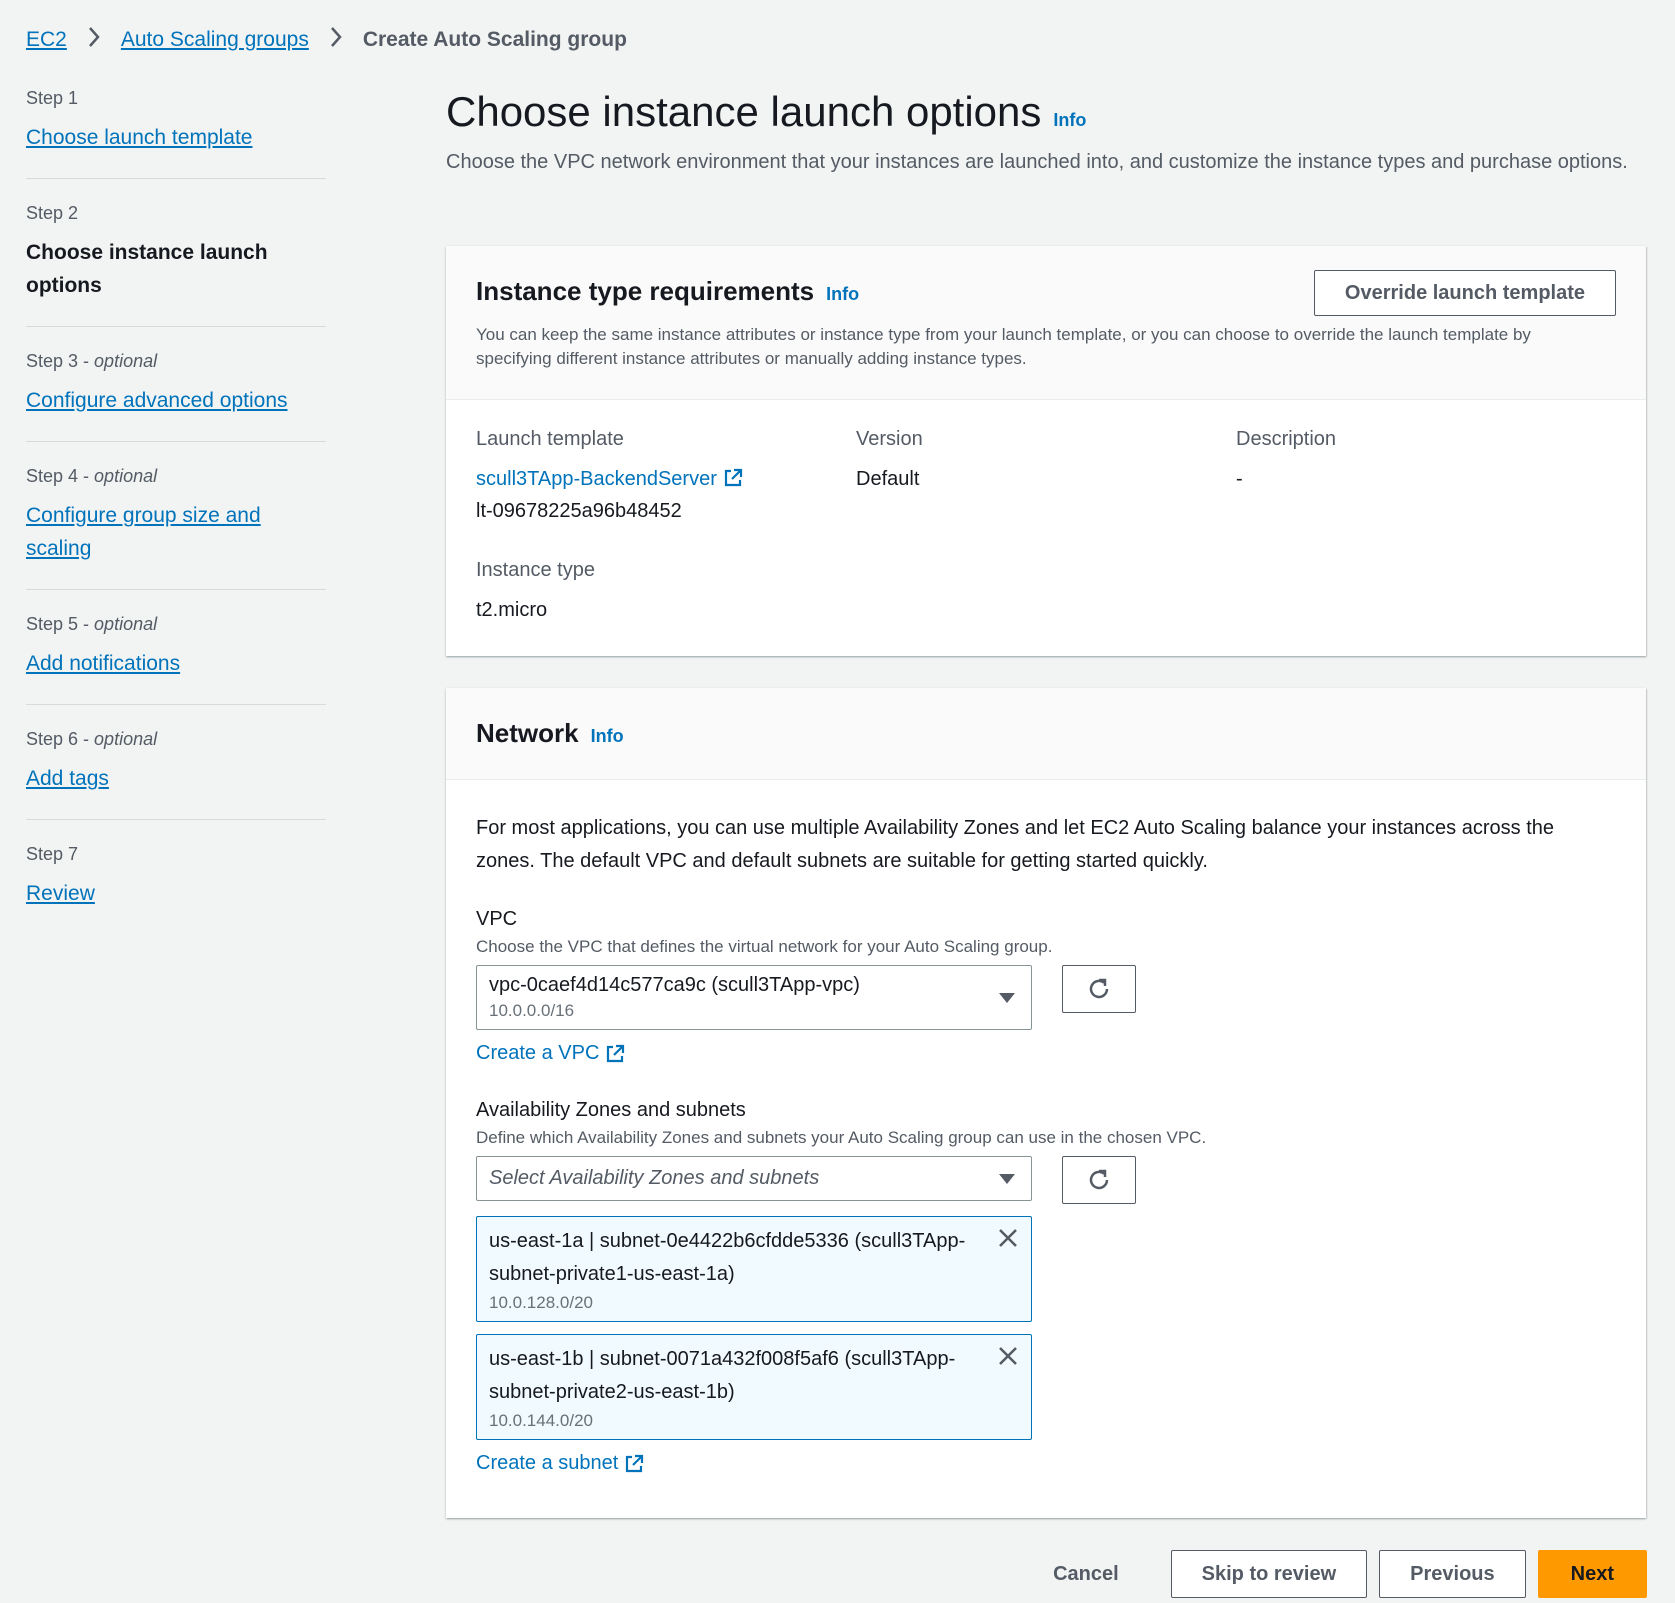 The height and width of the screenshot is (1603, 1675). I want to click on launch-template-label: Launch template, so click(550, 439).